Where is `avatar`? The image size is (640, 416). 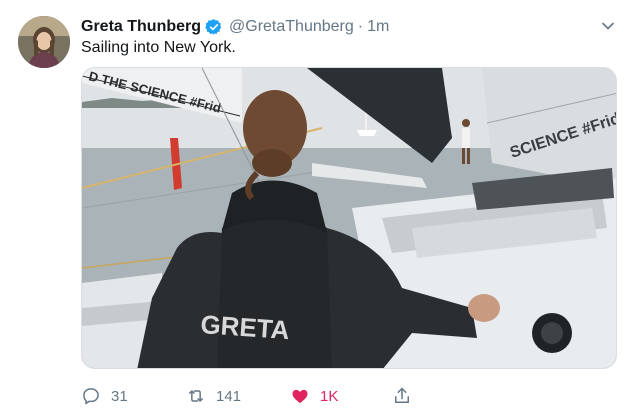 avatar is located at coordinates (44, 42).